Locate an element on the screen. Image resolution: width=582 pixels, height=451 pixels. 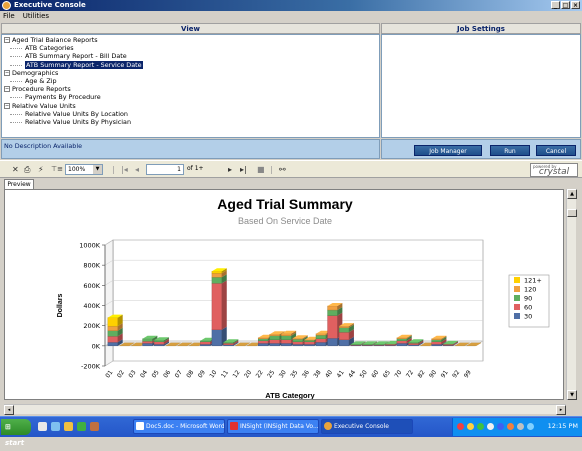
x-tick-label: 90 is located at coordinates (433, 374).